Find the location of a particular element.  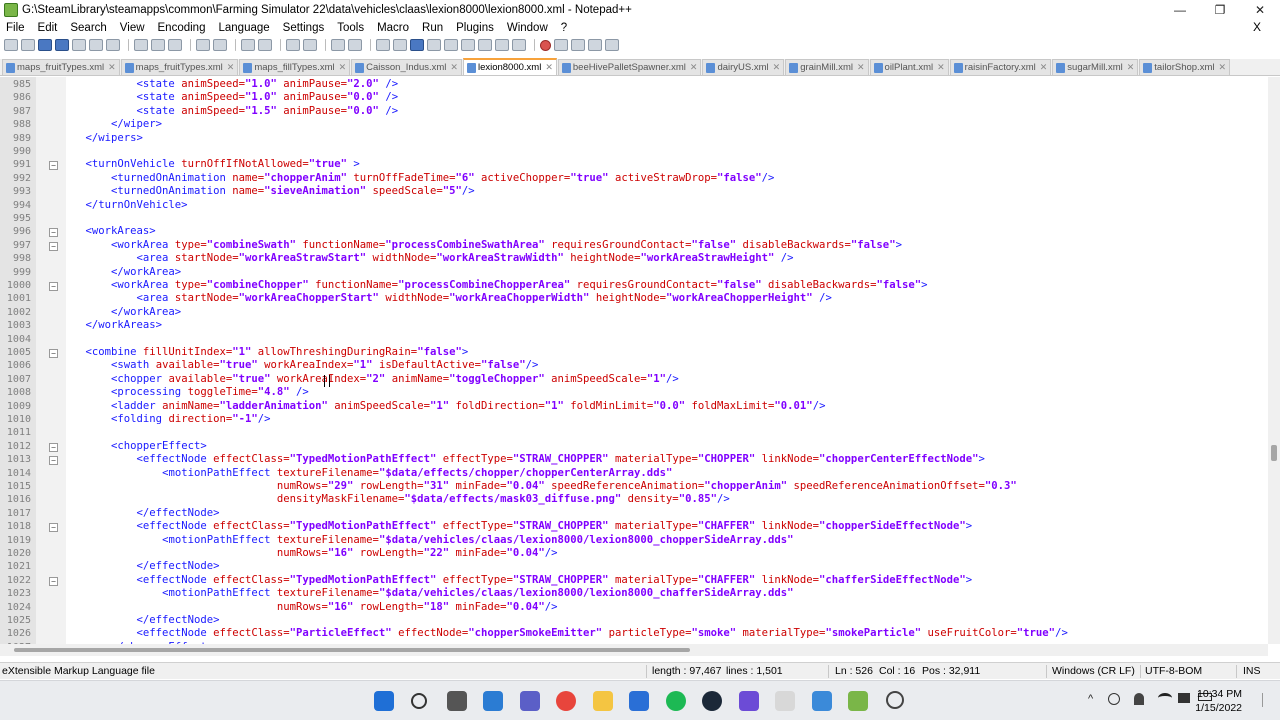

code-line: 999 </workArea> is located at coordinates (634, 272).